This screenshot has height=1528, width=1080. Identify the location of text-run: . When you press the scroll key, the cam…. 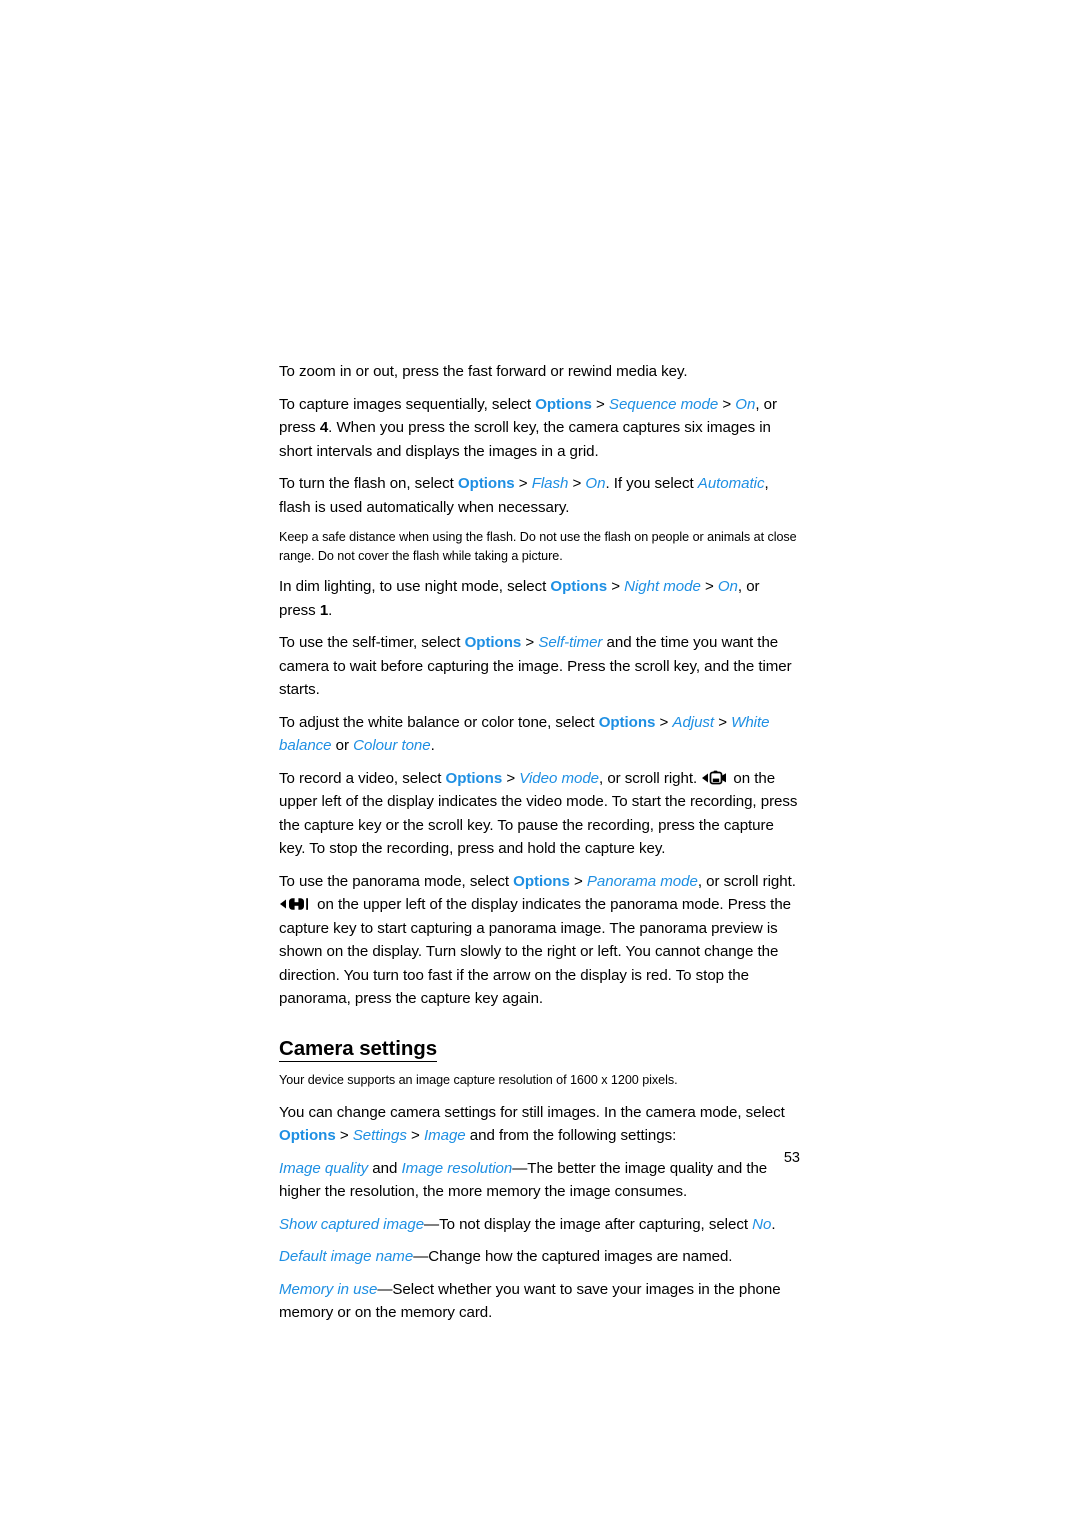
(525, 439).